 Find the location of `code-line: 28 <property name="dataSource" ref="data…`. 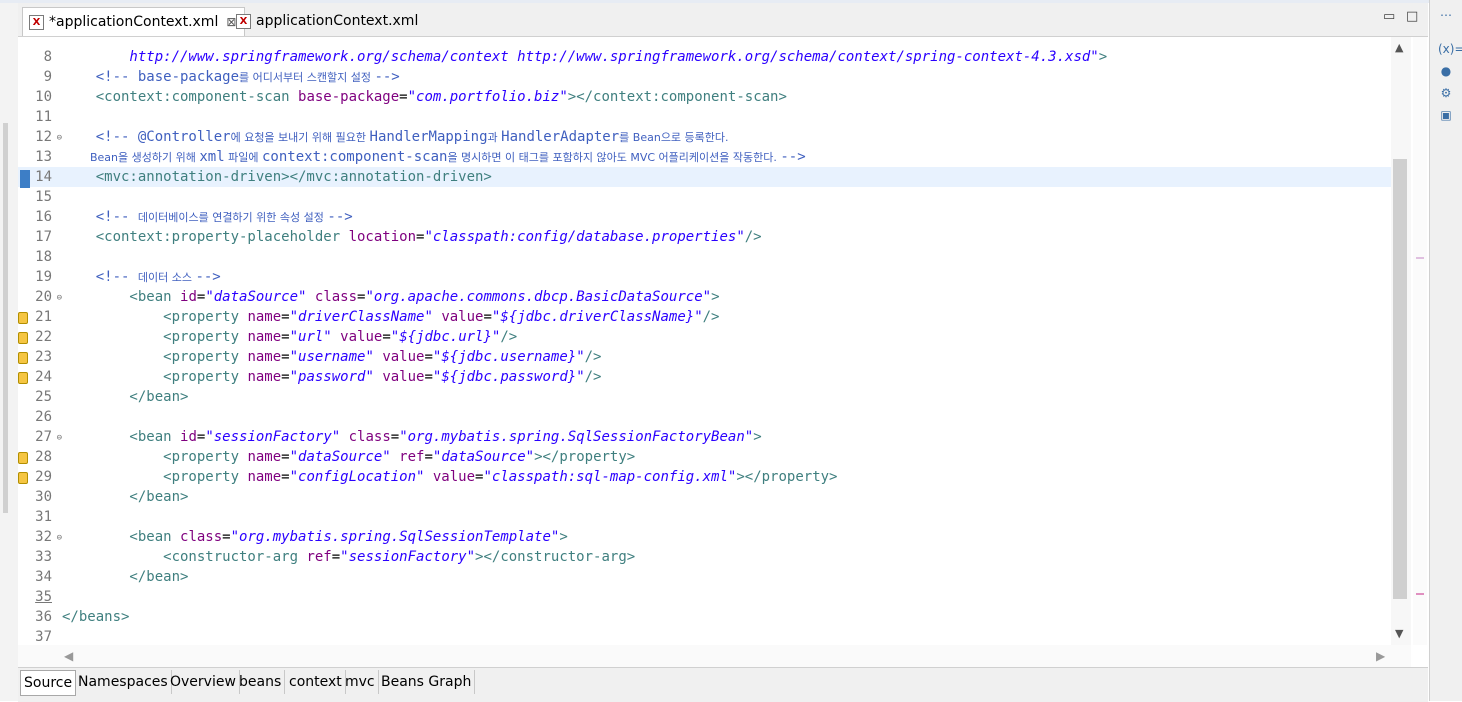

code-line: 28 <property name="dataSource" ref="data… is located at coordinates (704, 457).